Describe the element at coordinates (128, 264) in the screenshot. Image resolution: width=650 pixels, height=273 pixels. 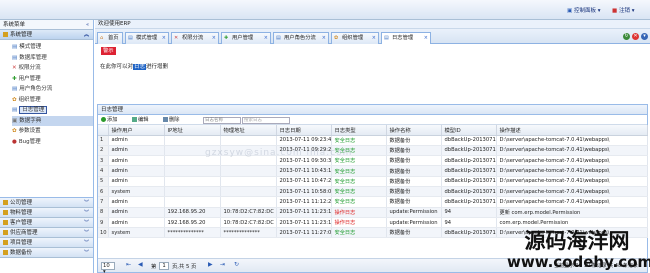
I see `first-page-icon: ⇤` at that location.